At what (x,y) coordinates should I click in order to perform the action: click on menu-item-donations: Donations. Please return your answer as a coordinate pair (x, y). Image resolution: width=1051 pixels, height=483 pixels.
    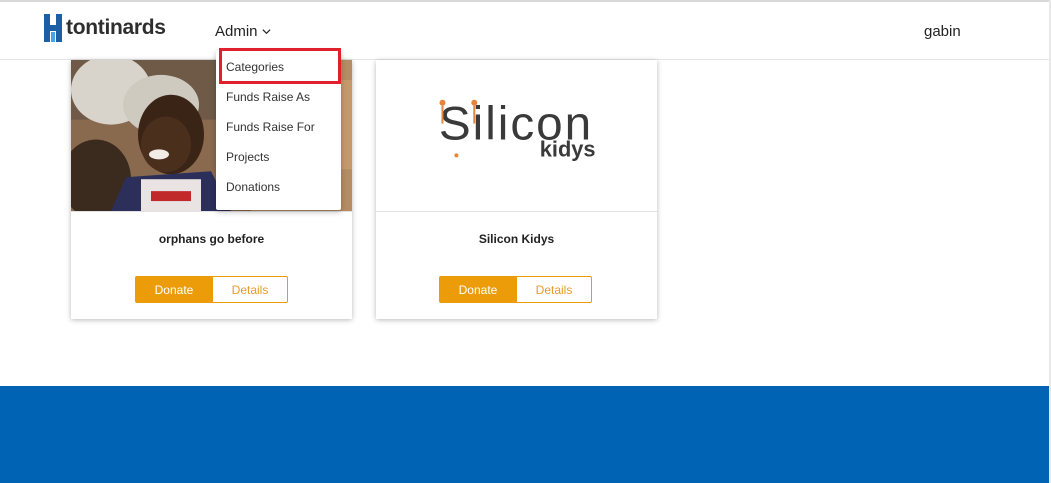
    Looking at the image, I should click on (253, 187).